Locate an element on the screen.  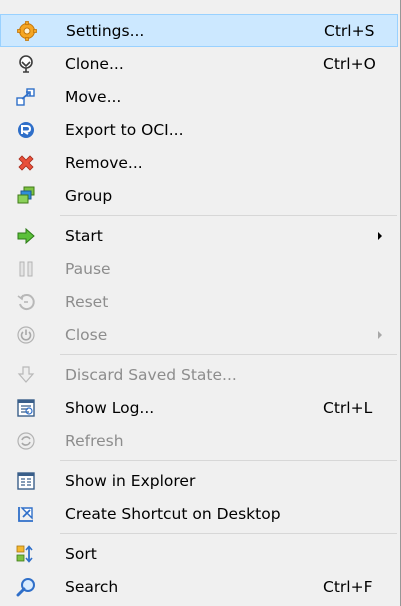
group-icon is located at coordinates (26, 196).